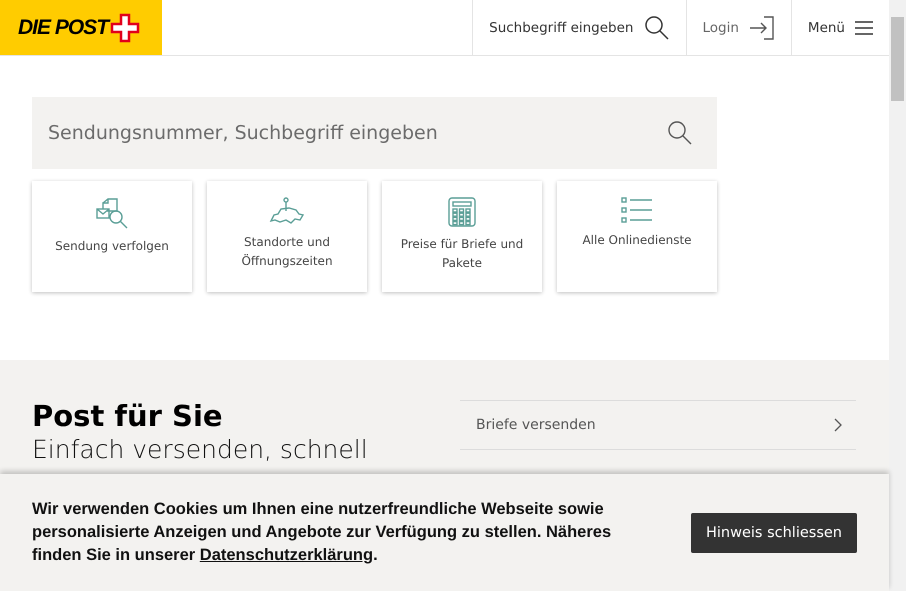 The image size is (906, 591). I want to click on section-title: Post für Sie, so click(128, 416).